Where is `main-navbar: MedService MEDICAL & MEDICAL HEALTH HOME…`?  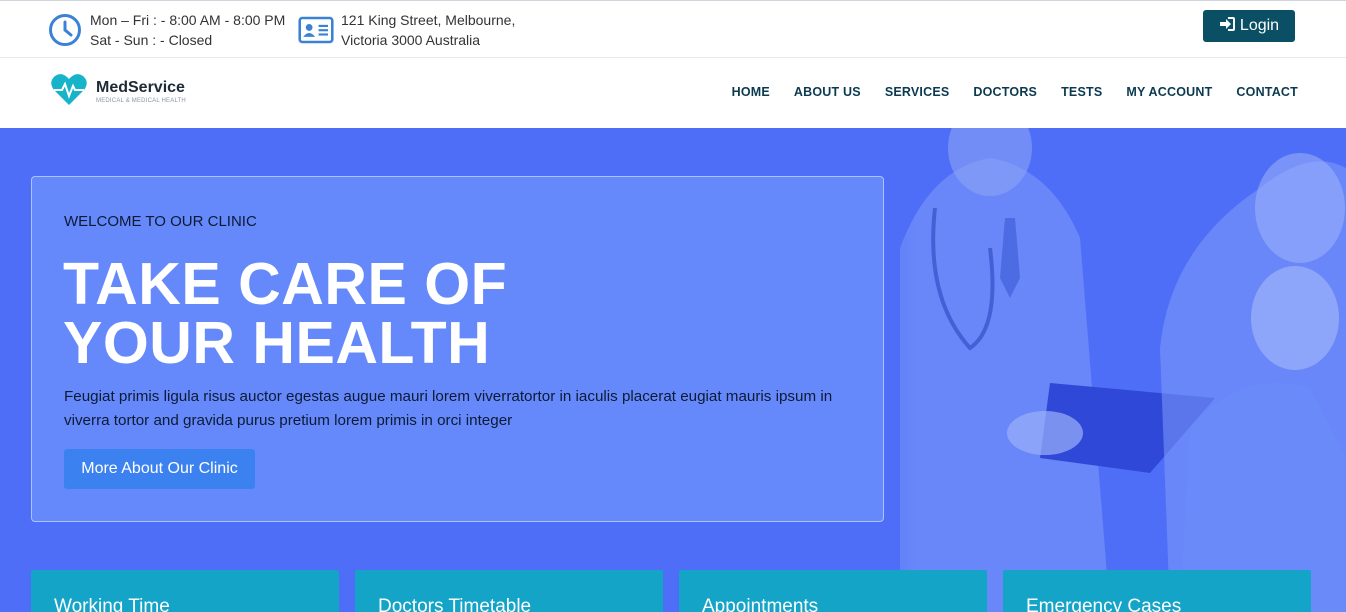
main-navbar: MedService MEDICAL & MEDICAL HEALTH HOME… is located at coordinates (673, 93).